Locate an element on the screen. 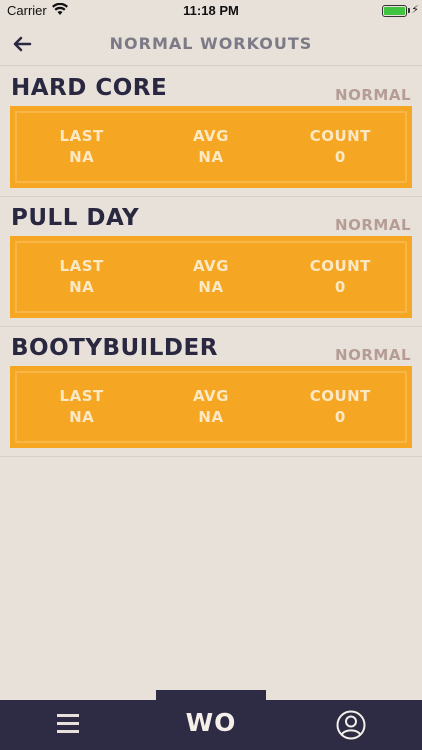  tab-bar: WO is located at coordinates (211, 725).